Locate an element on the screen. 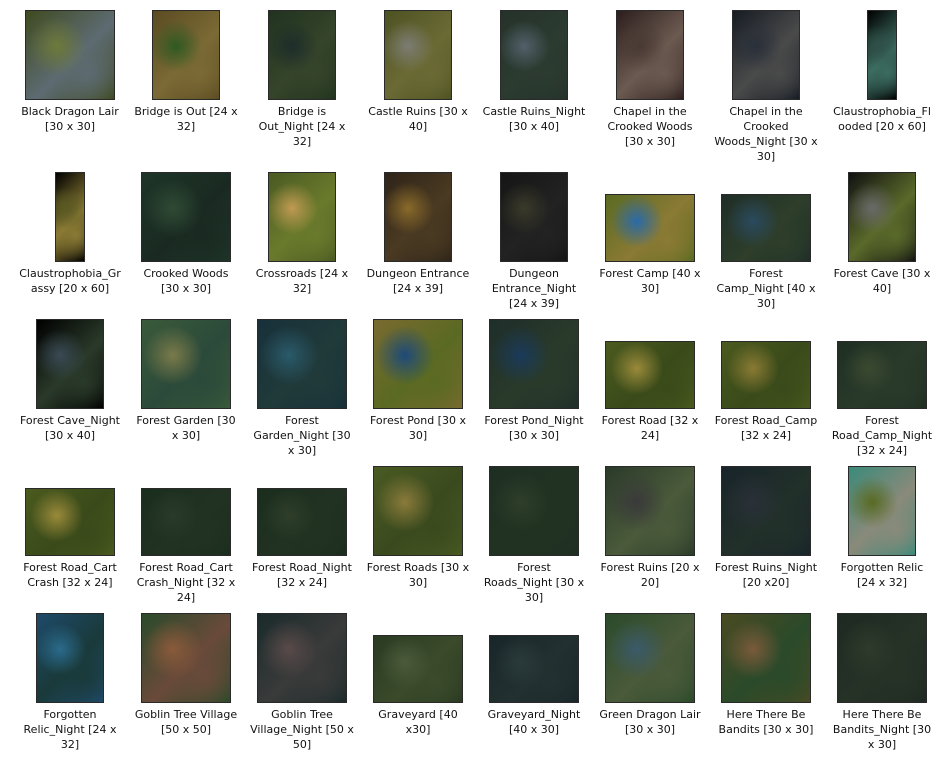 This screenshot has width=942, height=758. file-name-label: Forgotten Relic_Night [24 x 32] is located at coordinates (70, 729).